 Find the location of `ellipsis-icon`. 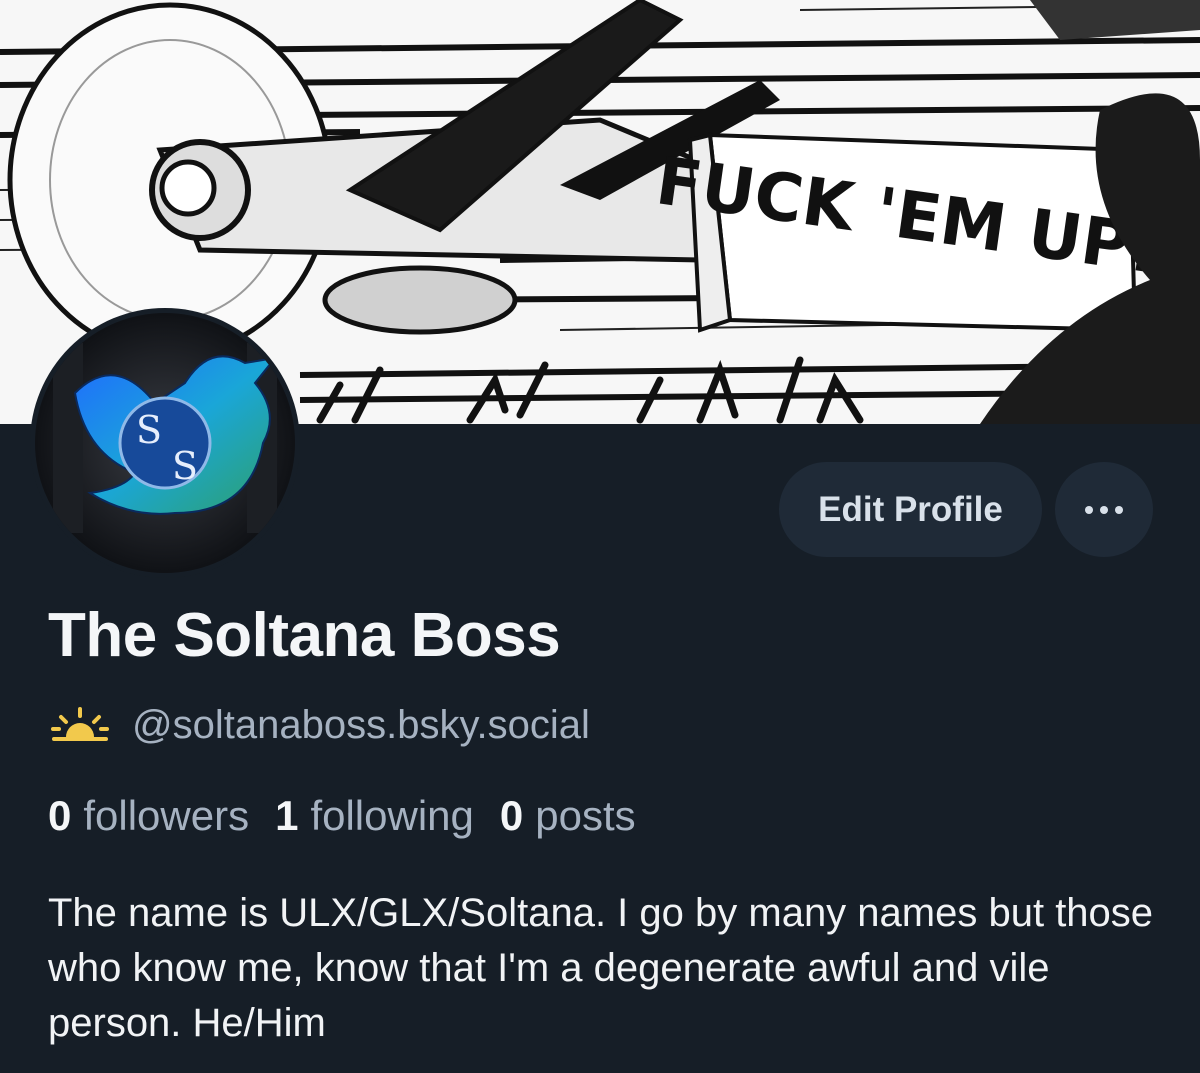

ellipsis-icon is located at coordinates (1104, 509).